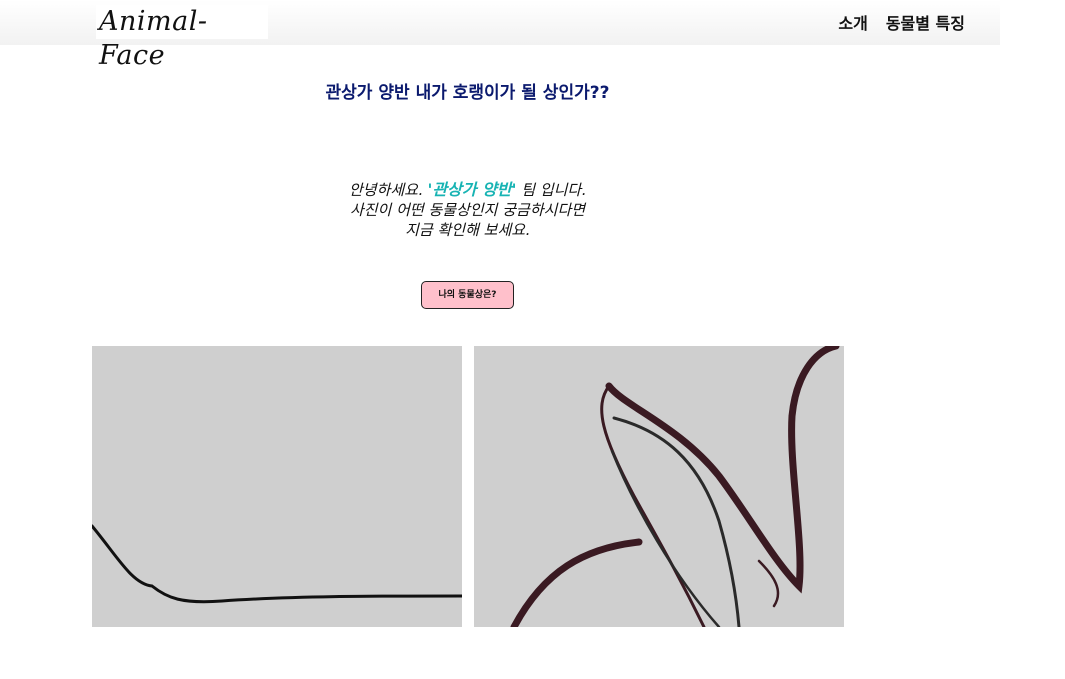 The width and height of the screenshot is (1065, 679). Describe the element at coordinates (388, 190) in the screenshot. I see `intro-greeting: 안녕하세요.` at that location.